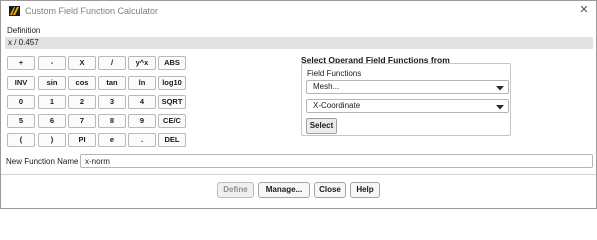  Describe the element at coordinates (92, 11) in the screenshot. I see `window-title: Custom Field Function Calculator` at that location.